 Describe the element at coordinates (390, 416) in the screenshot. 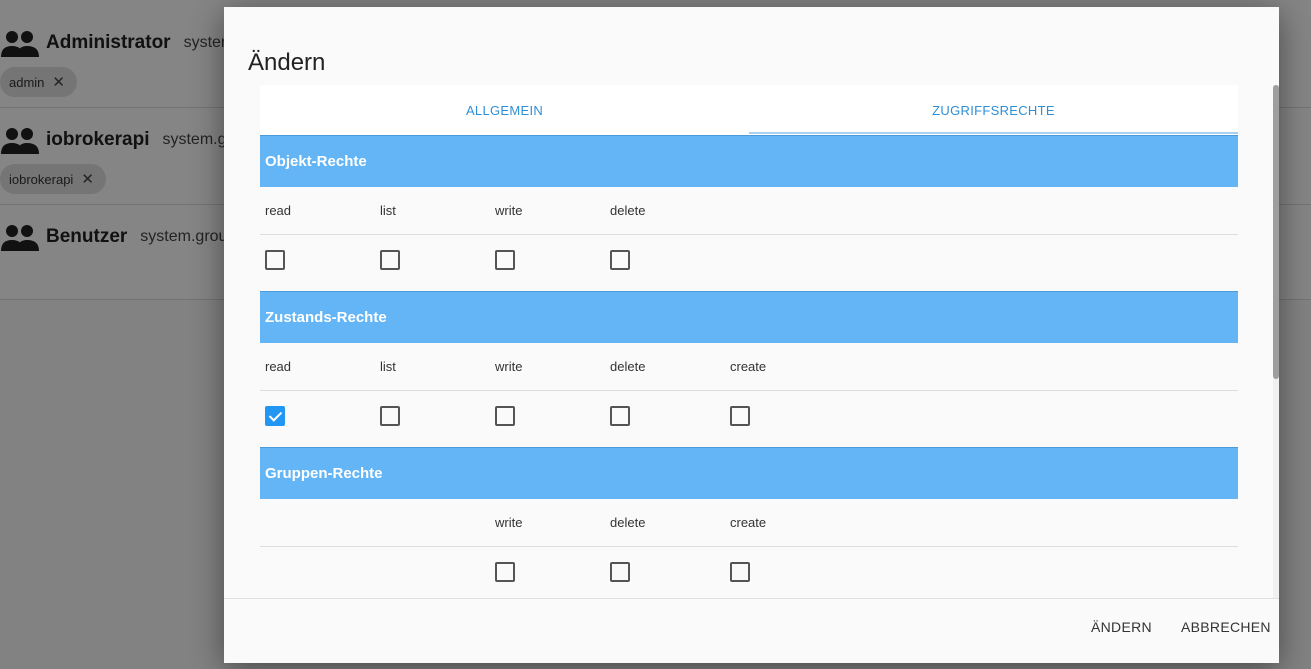

I see `checkbox-state-list` at that location.